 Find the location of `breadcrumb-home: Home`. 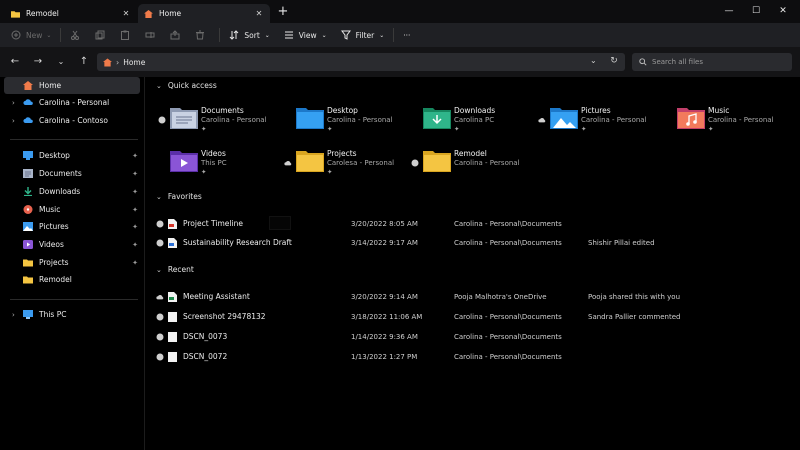

breadcrumb-home: Home is located at coordinates (134, 62).